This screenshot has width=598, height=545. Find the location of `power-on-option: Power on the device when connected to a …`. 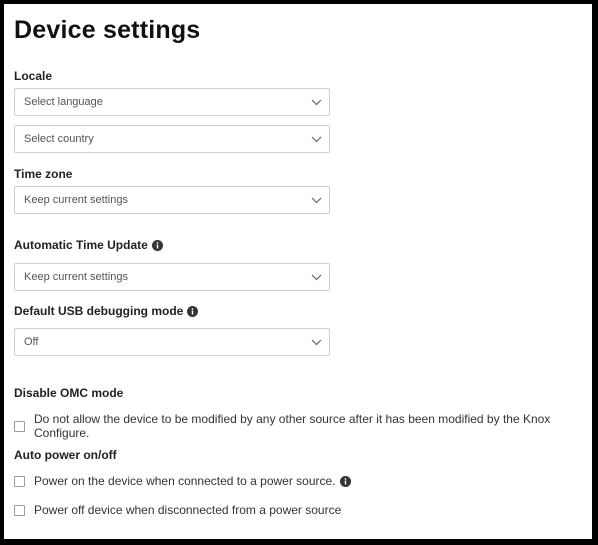

power-on-option: Power on the device when connected to a … is located at coordinates (182, 481).